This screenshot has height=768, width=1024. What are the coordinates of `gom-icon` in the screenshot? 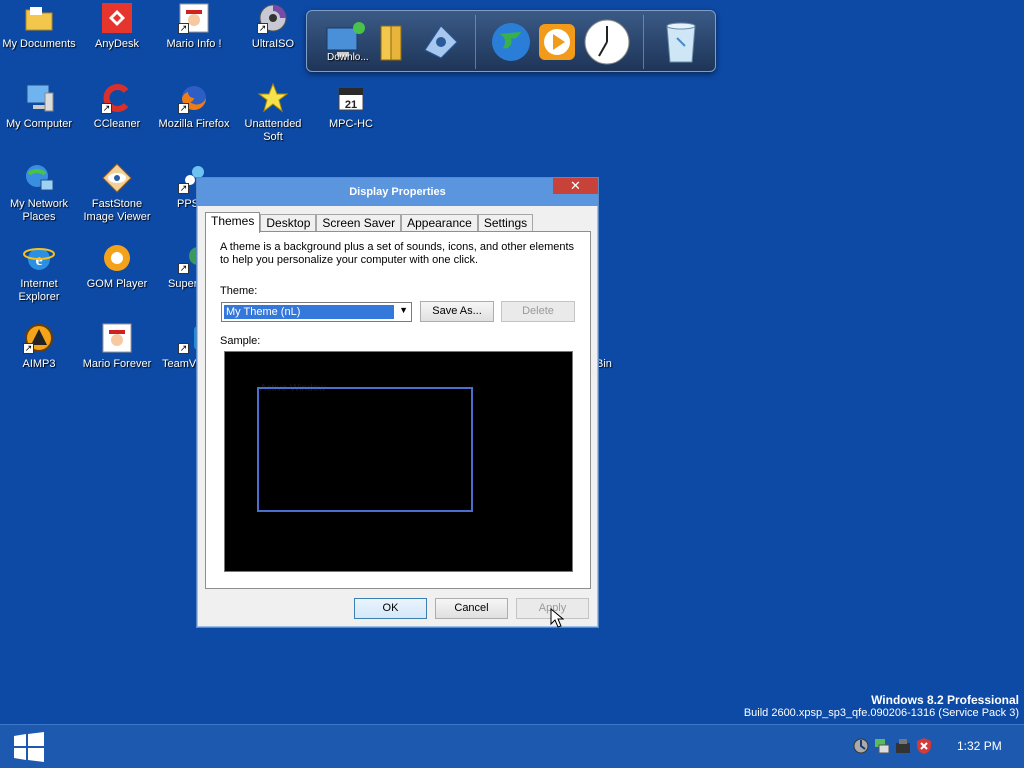 It's located at (117, 258).